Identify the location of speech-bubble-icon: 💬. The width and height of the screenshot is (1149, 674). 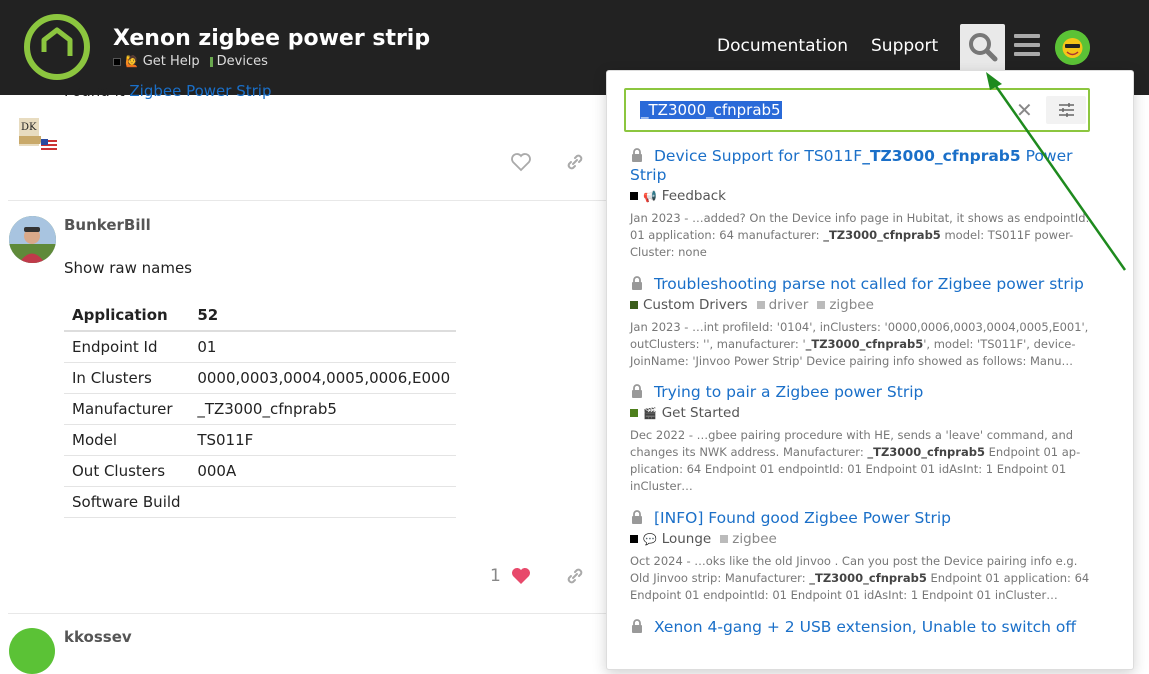
(650, 539).